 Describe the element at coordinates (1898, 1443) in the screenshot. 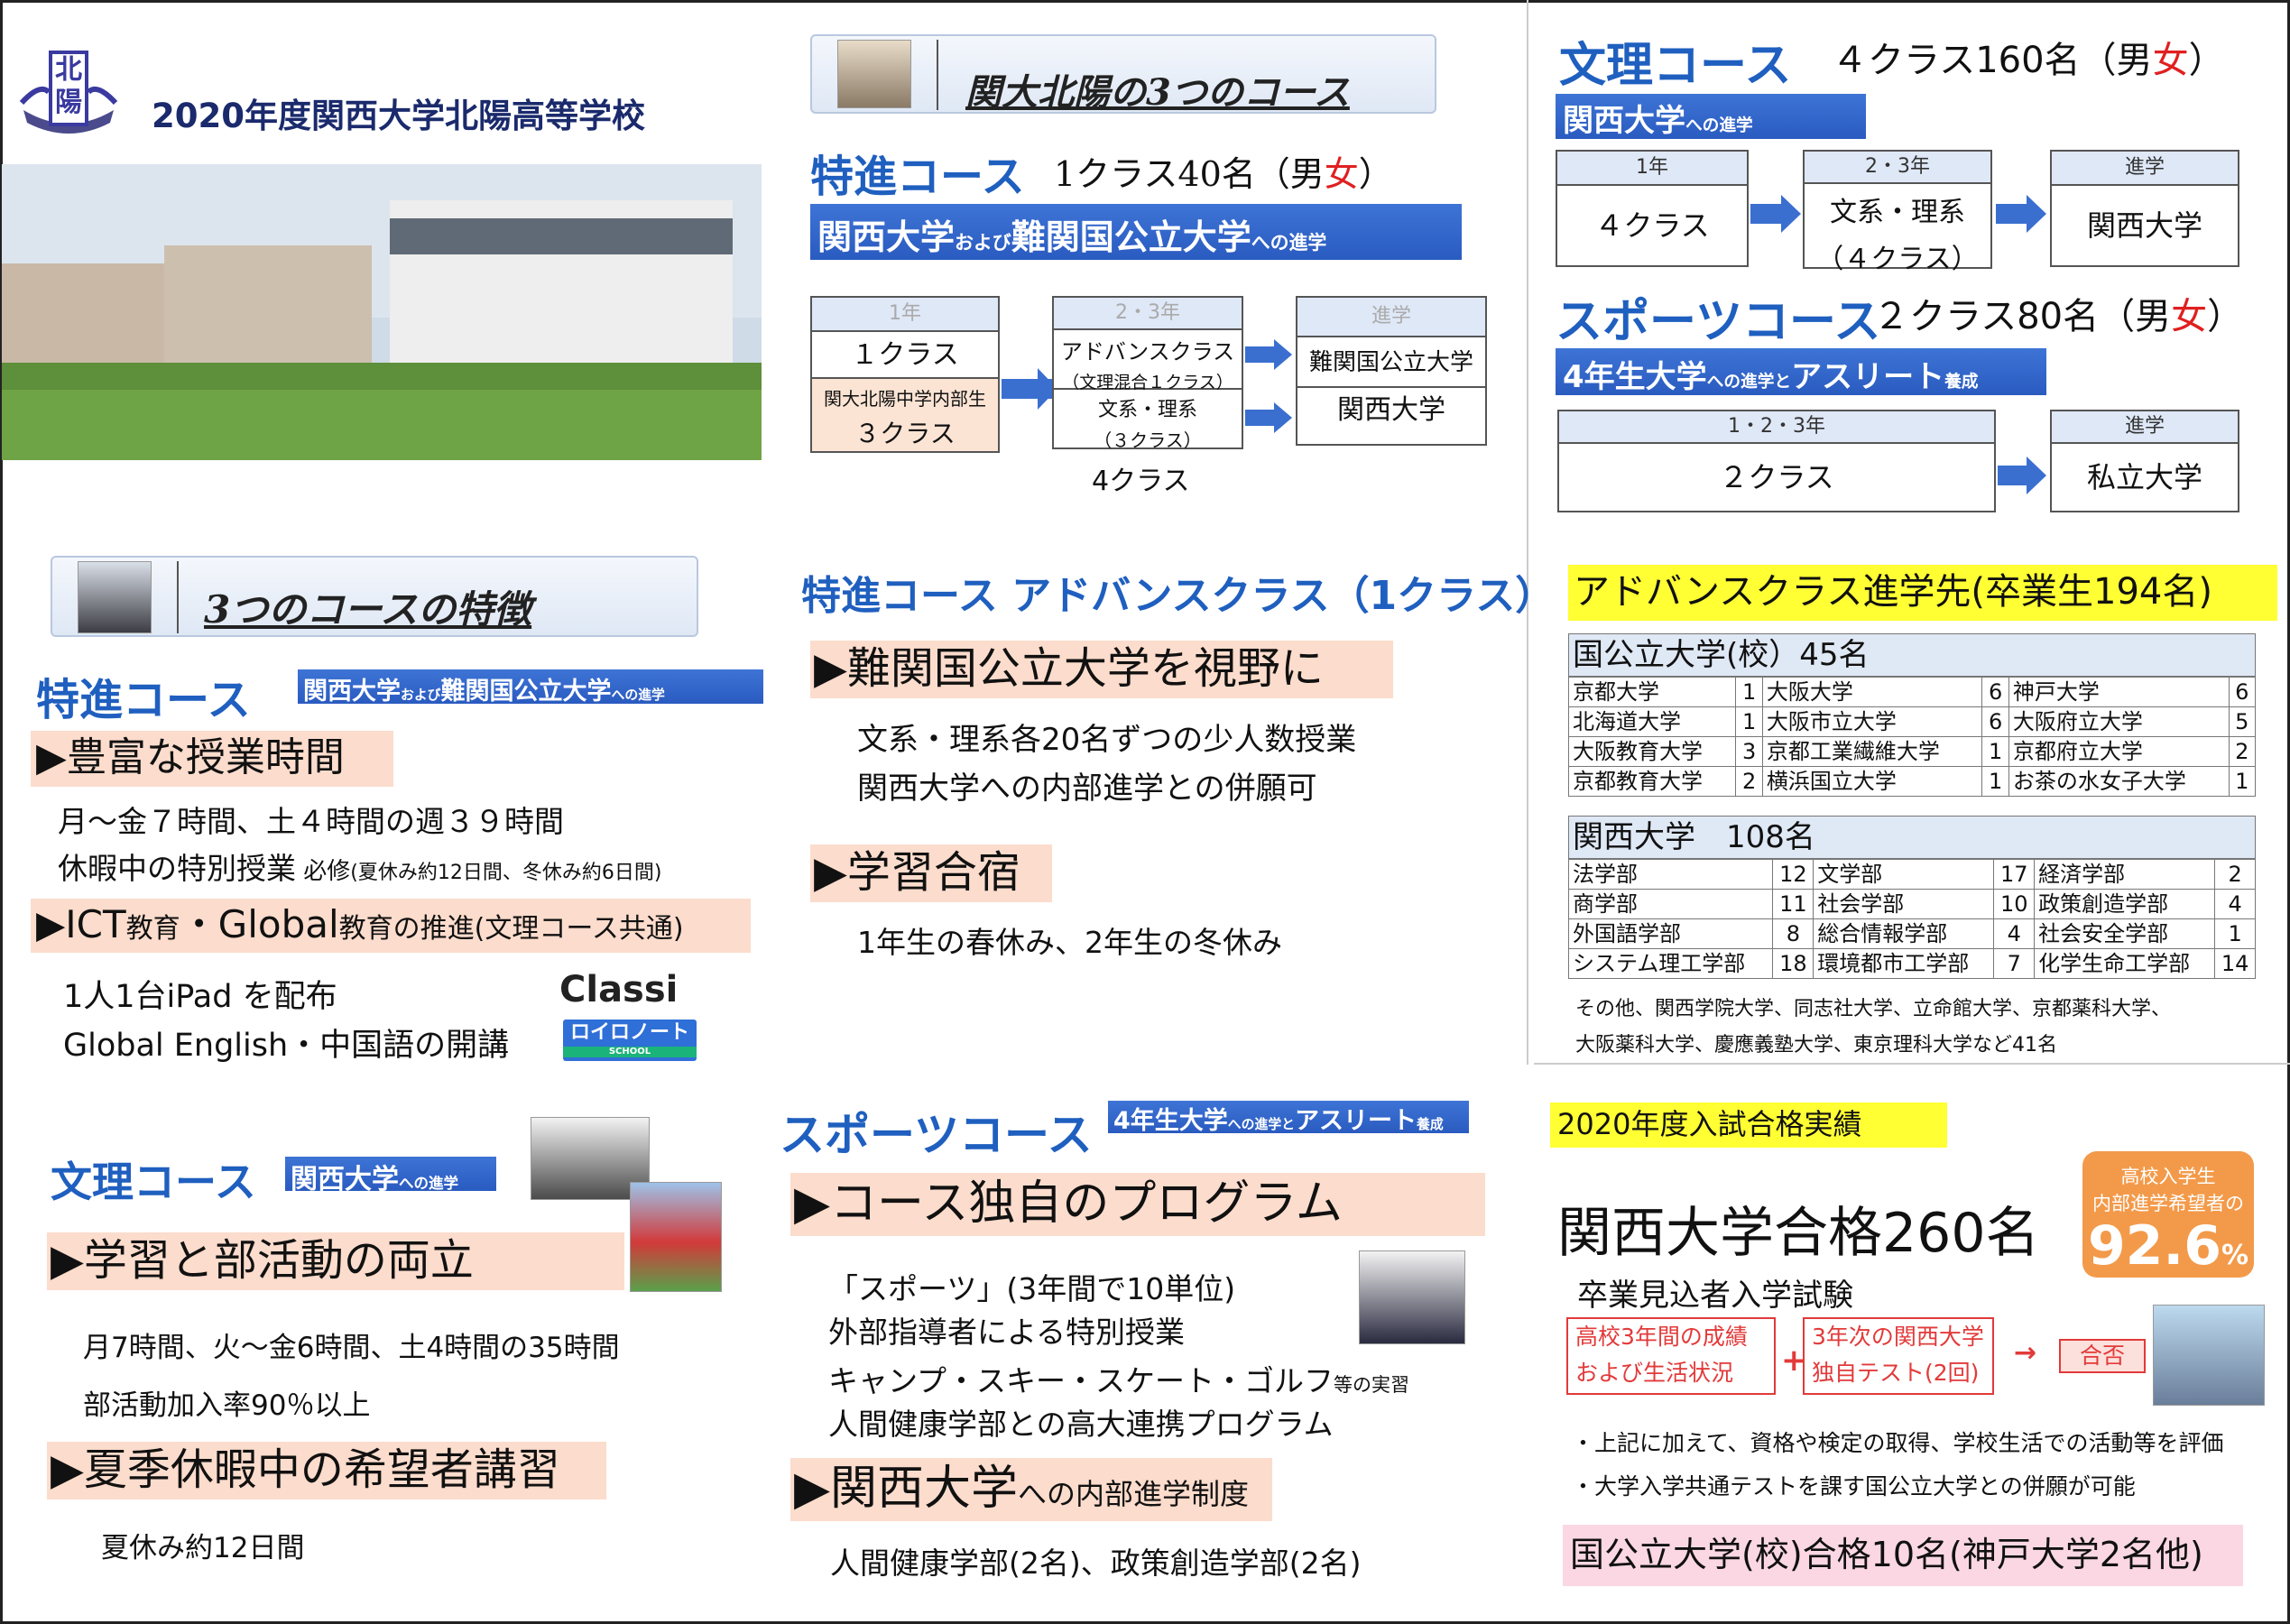

I see `exam-note-1: ・上記に加えて、資格や検定の取得、学校生活での活動等を評価` at that location.